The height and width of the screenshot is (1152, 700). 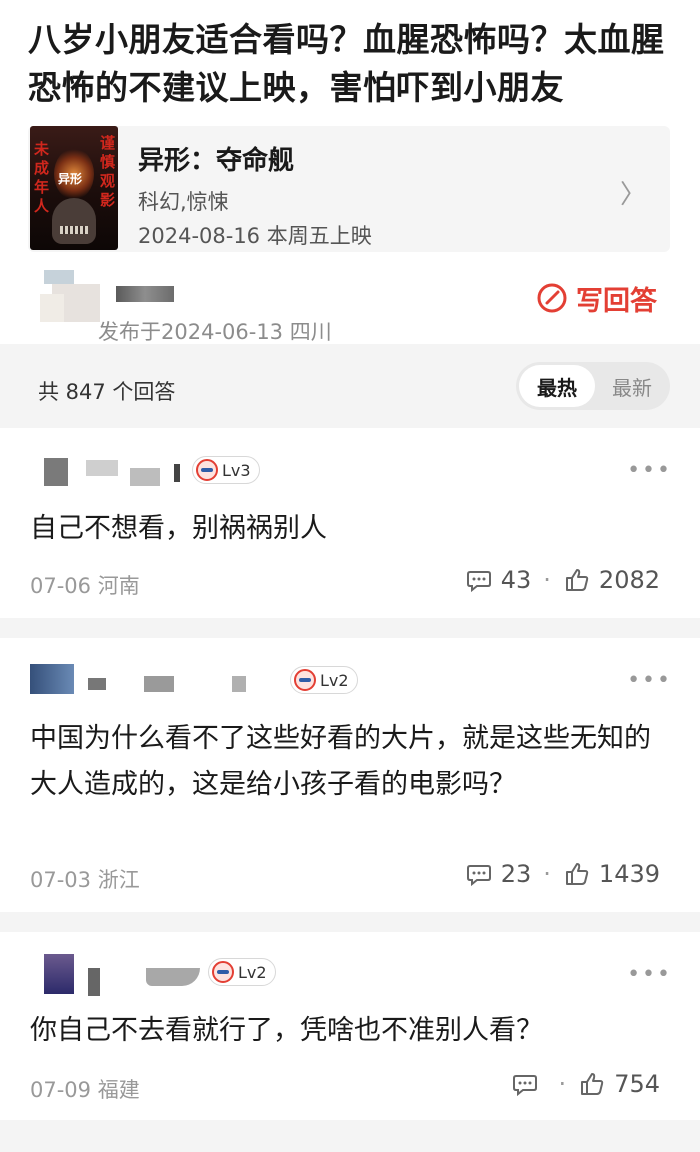 What do you see at coordinates (562, 580) in the screenshot?
I see `answer-stats: 43 · 2082` at bounding box center [562, 580].